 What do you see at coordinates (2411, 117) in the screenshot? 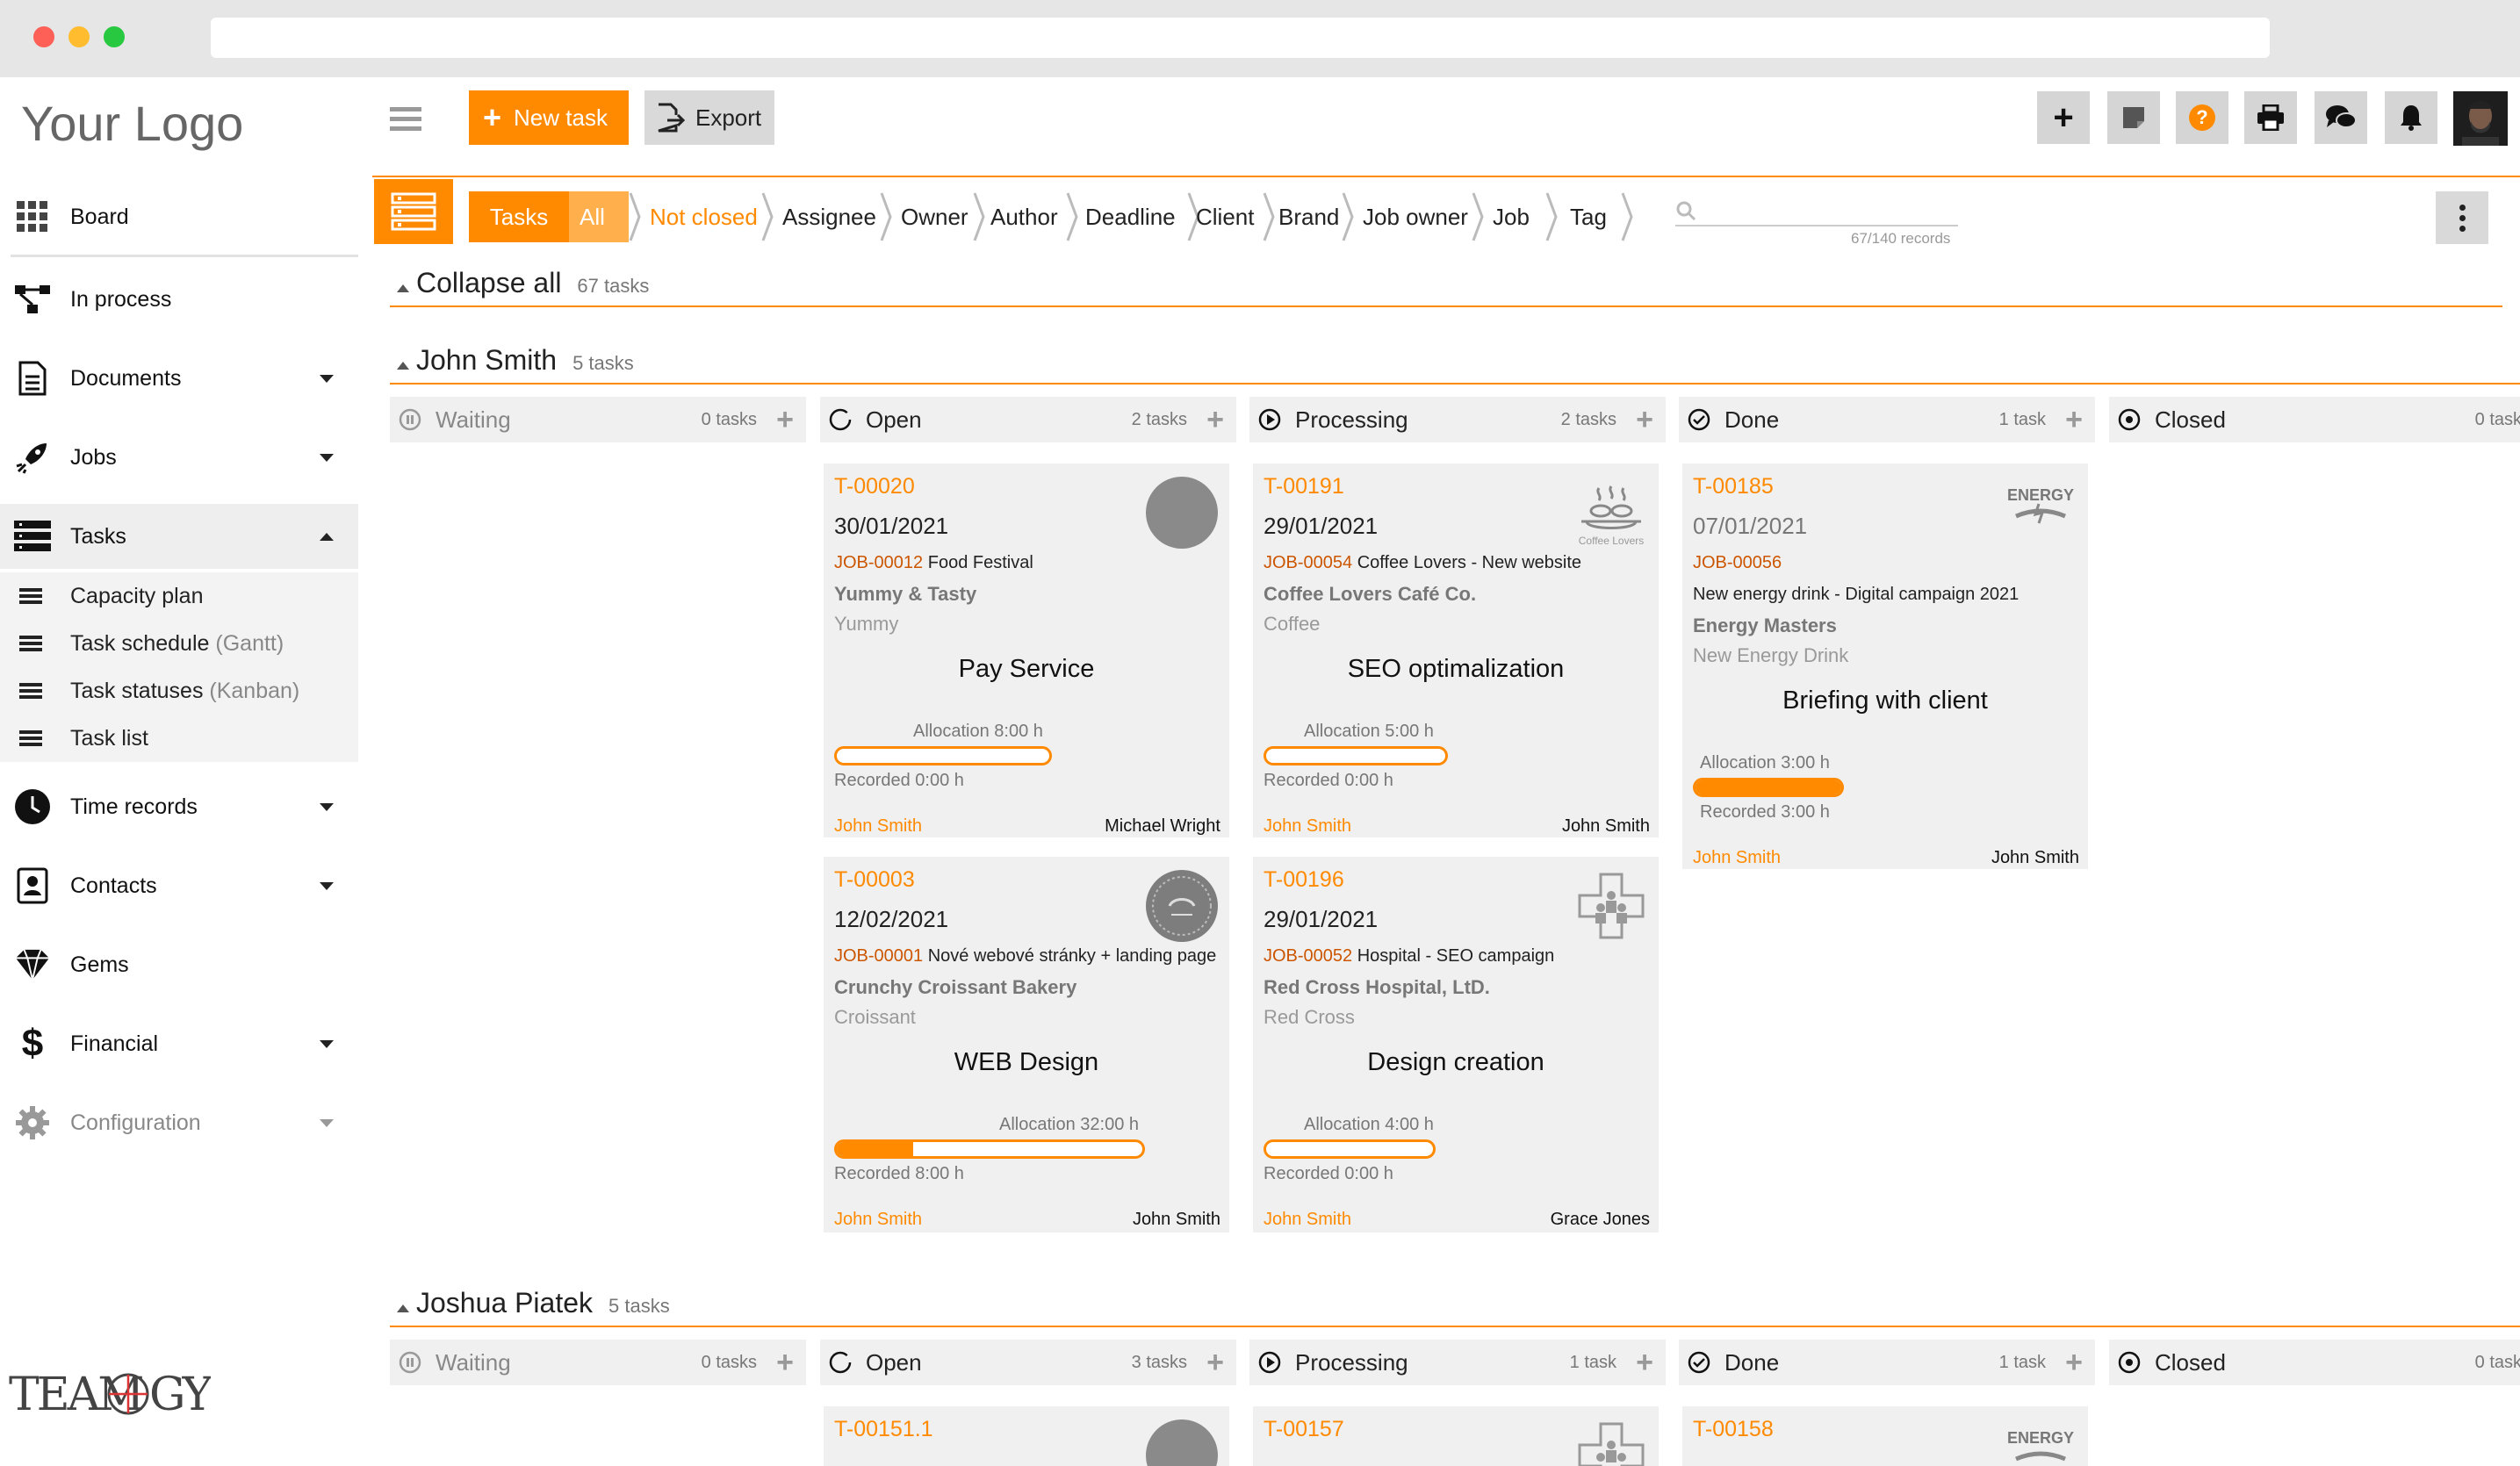
I see `notifications-button` at bounding box center [2411, 117].